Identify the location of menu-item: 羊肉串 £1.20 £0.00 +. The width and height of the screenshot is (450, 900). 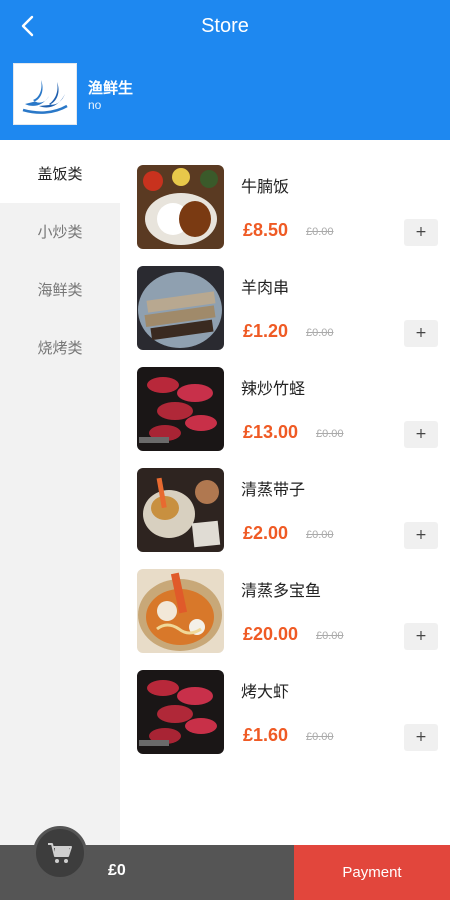
(285, 298).